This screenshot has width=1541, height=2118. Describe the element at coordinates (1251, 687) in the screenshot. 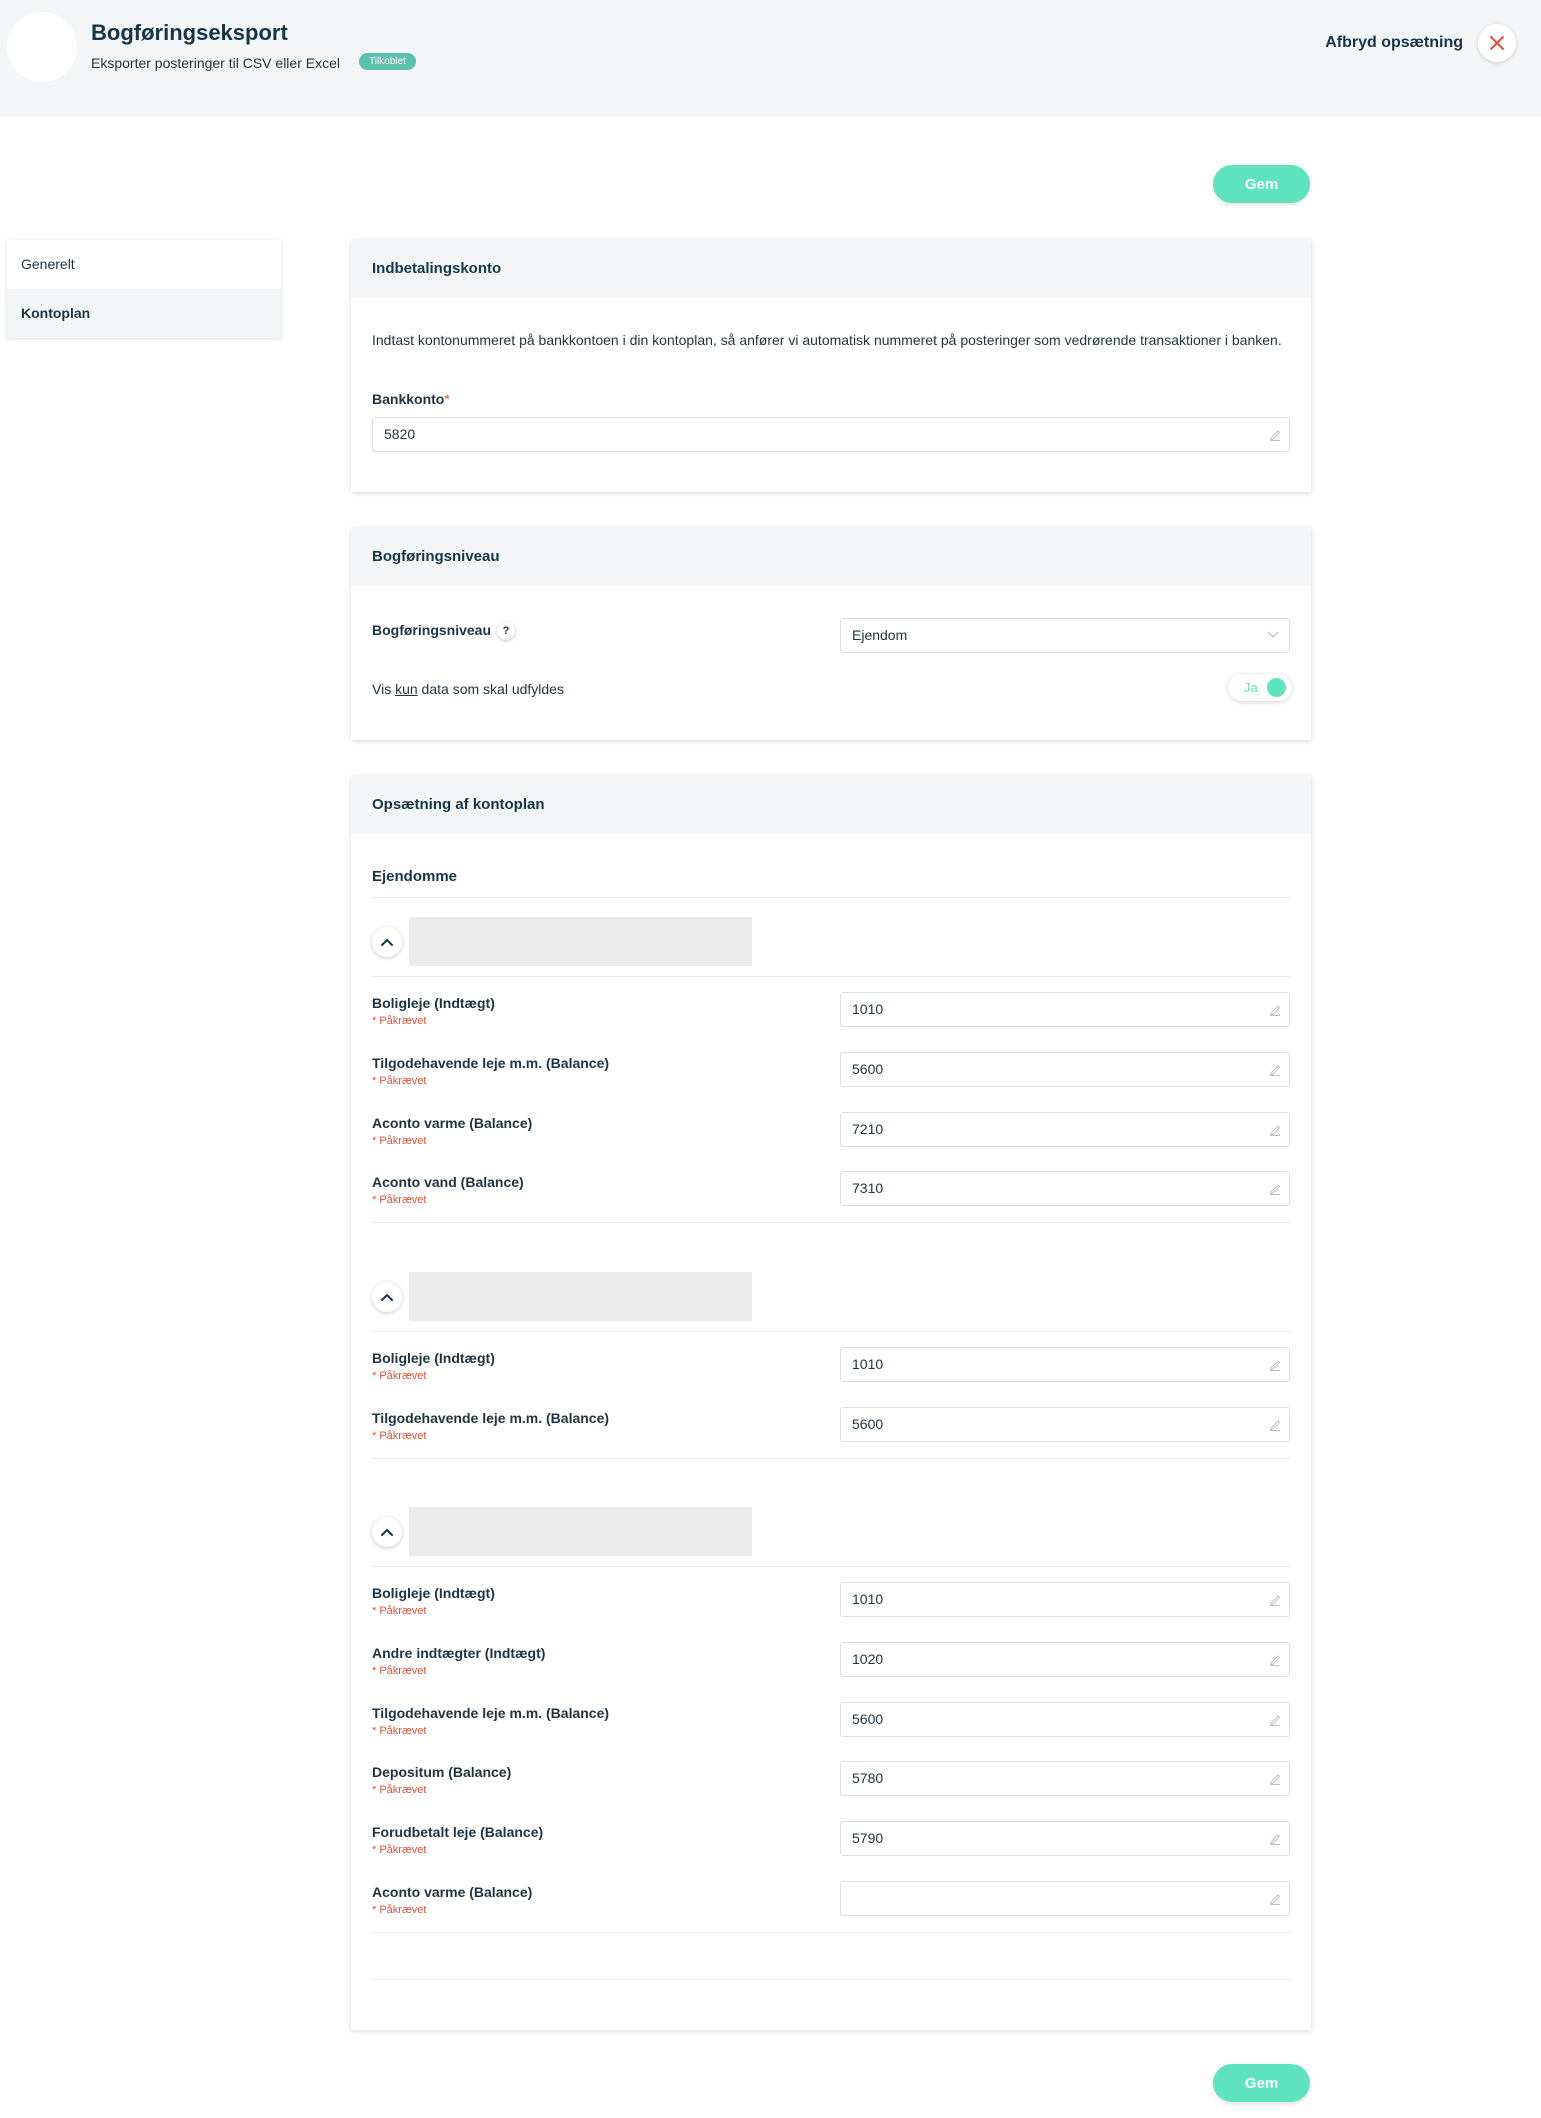

I see `toggle-label: Ja` at that location.